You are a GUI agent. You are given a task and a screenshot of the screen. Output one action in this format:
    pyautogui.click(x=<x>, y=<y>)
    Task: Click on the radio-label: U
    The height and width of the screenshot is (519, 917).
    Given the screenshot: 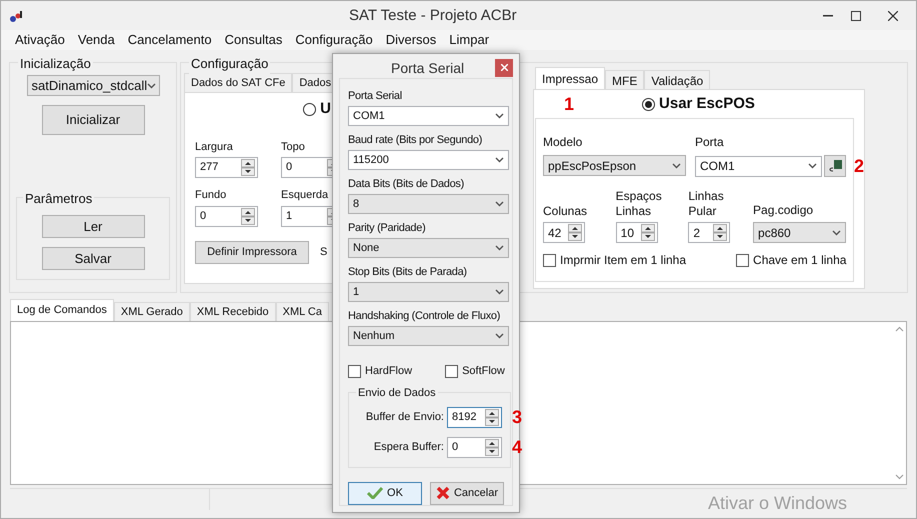 What is the action you would take?
    pyautogui.click(x=325, y=109)
    